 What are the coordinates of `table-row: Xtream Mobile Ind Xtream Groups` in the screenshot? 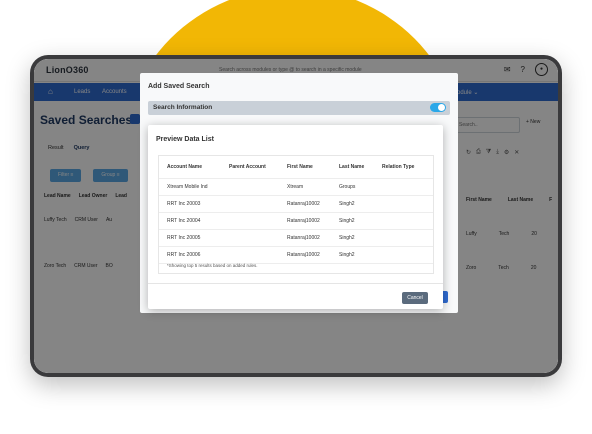 It's located at (296, 187).